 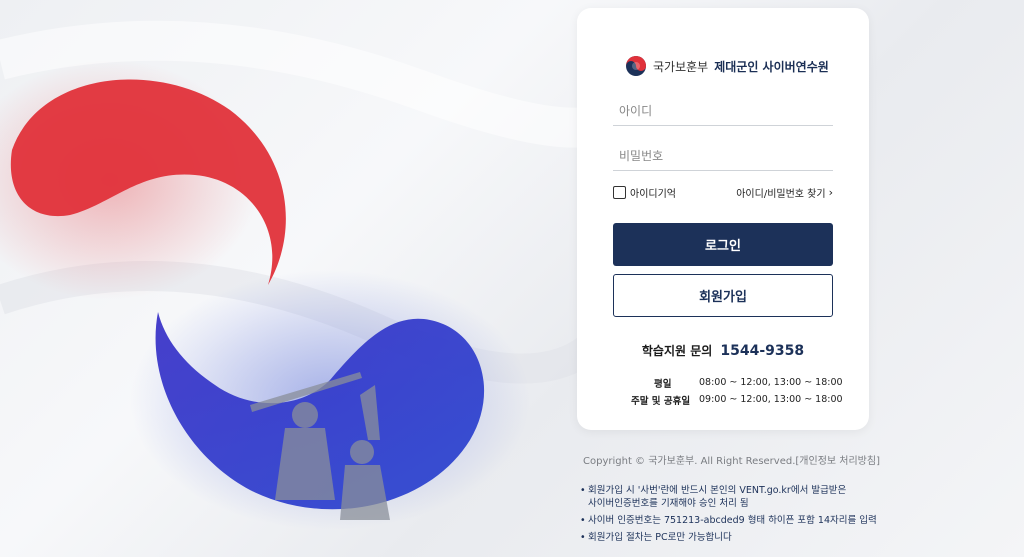 I want to click on remember-id-checkbox: 아이디기억, so click(x=644, y=192).